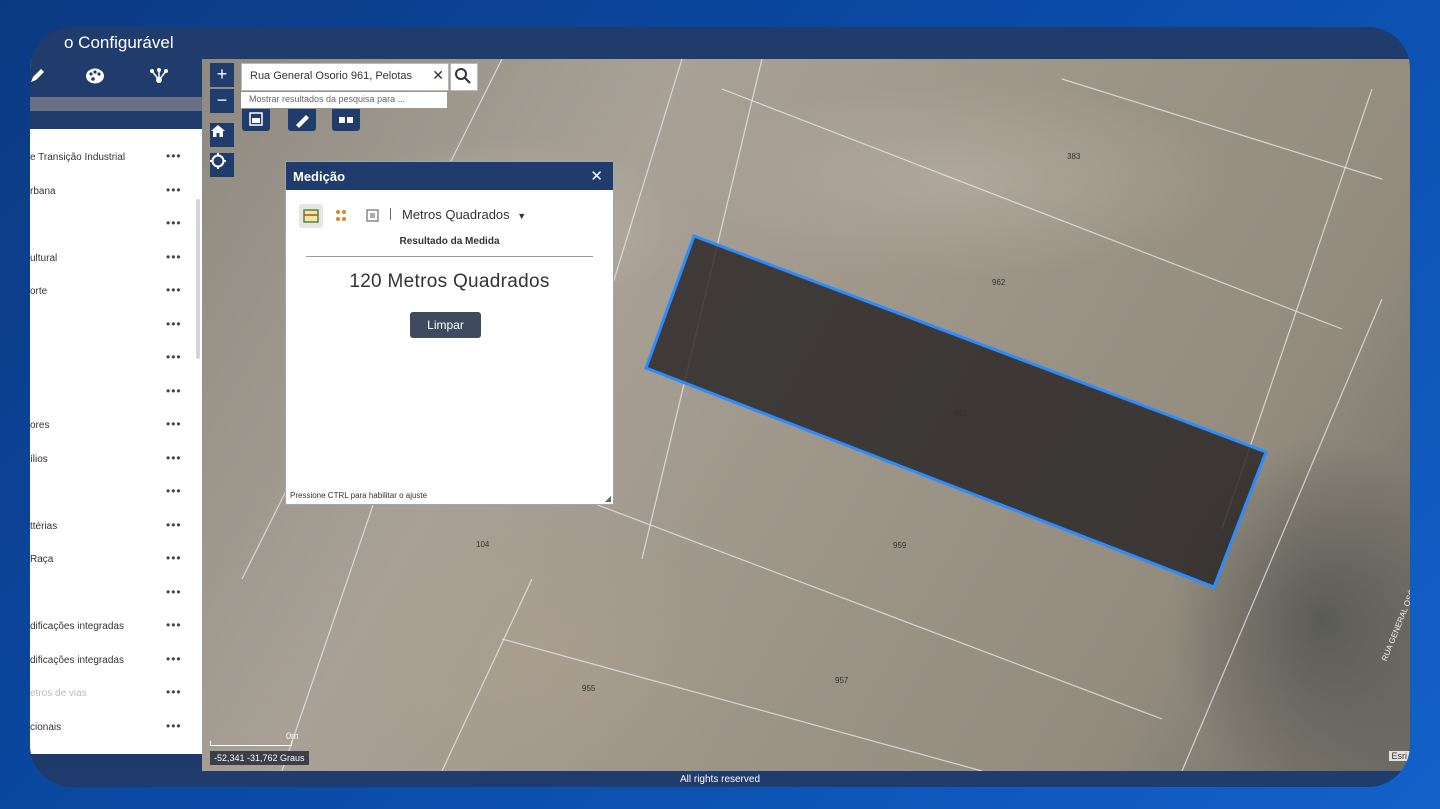 The width and height of the screenshot is (1440, 809). What do you see at coordinates (198, 279) in the screenshot?
I see `sidebar-scrollbar` at bounding box center [198, 279].